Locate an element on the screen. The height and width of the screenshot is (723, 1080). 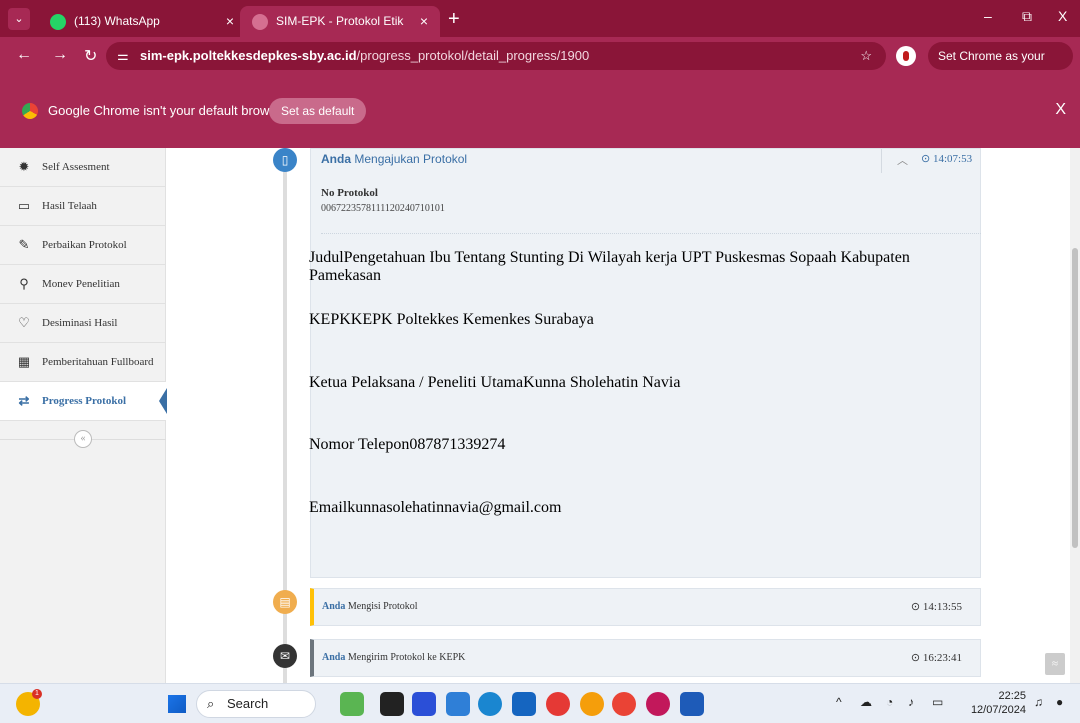
file-app-icon is located at coordinates (392, 704).